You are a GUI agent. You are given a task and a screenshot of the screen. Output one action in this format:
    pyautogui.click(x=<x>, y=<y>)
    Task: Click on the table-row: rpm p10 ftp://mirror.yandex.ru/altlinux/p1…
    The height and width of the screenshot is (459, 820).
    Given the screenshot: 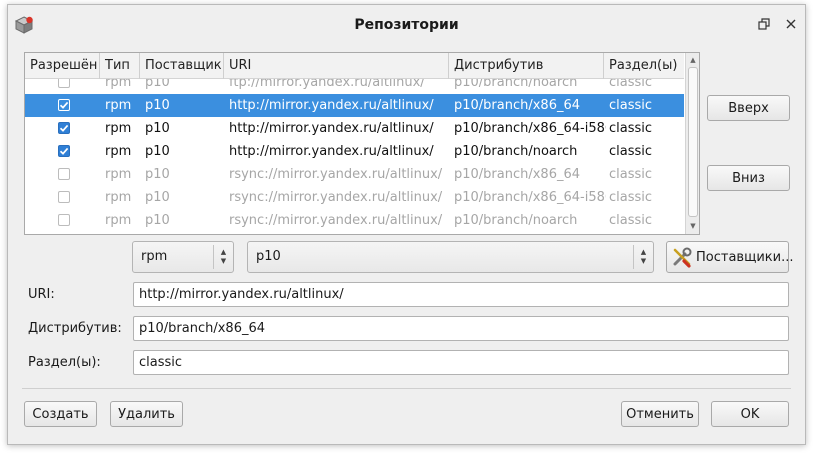 What is the action you would take?
    pyautogui.click(x=354, y=86)
    